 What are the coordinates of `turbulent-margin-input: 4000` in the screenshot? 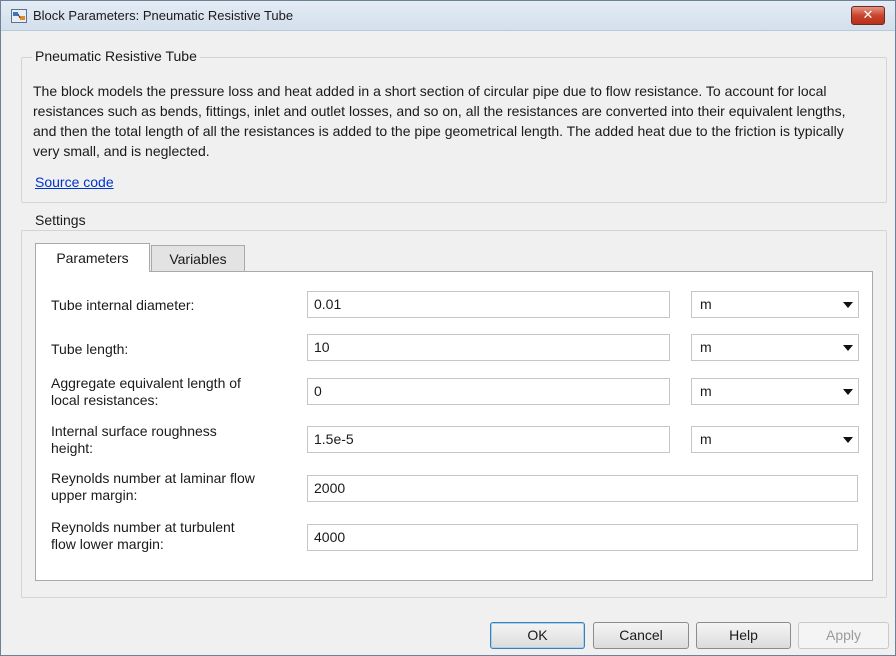 It's located at (582, 537).